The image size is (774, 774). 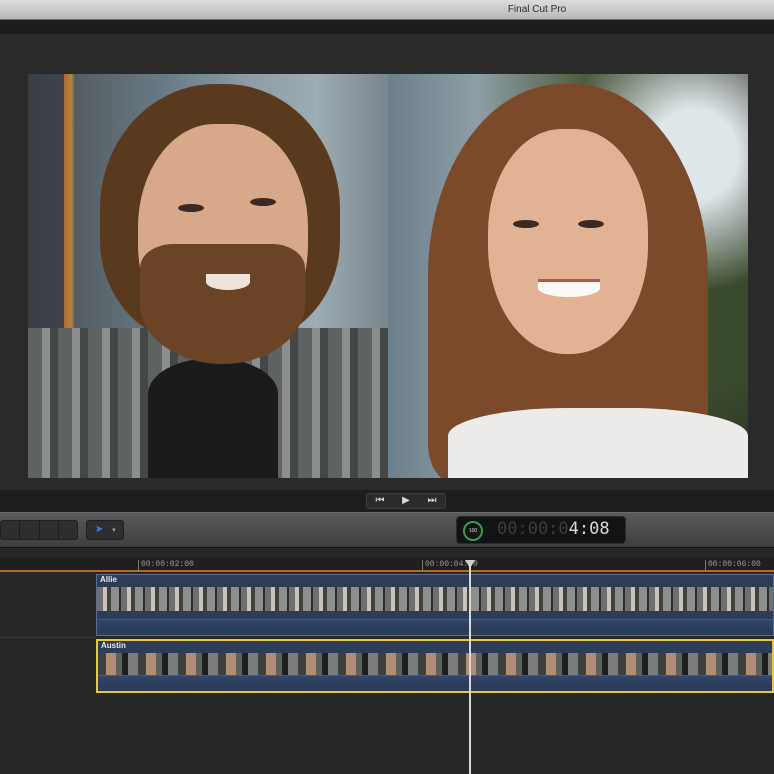 What do you see at coordinates (598, 443) in the screenshot?
I see `white-top` at bounding box center [598, 443].